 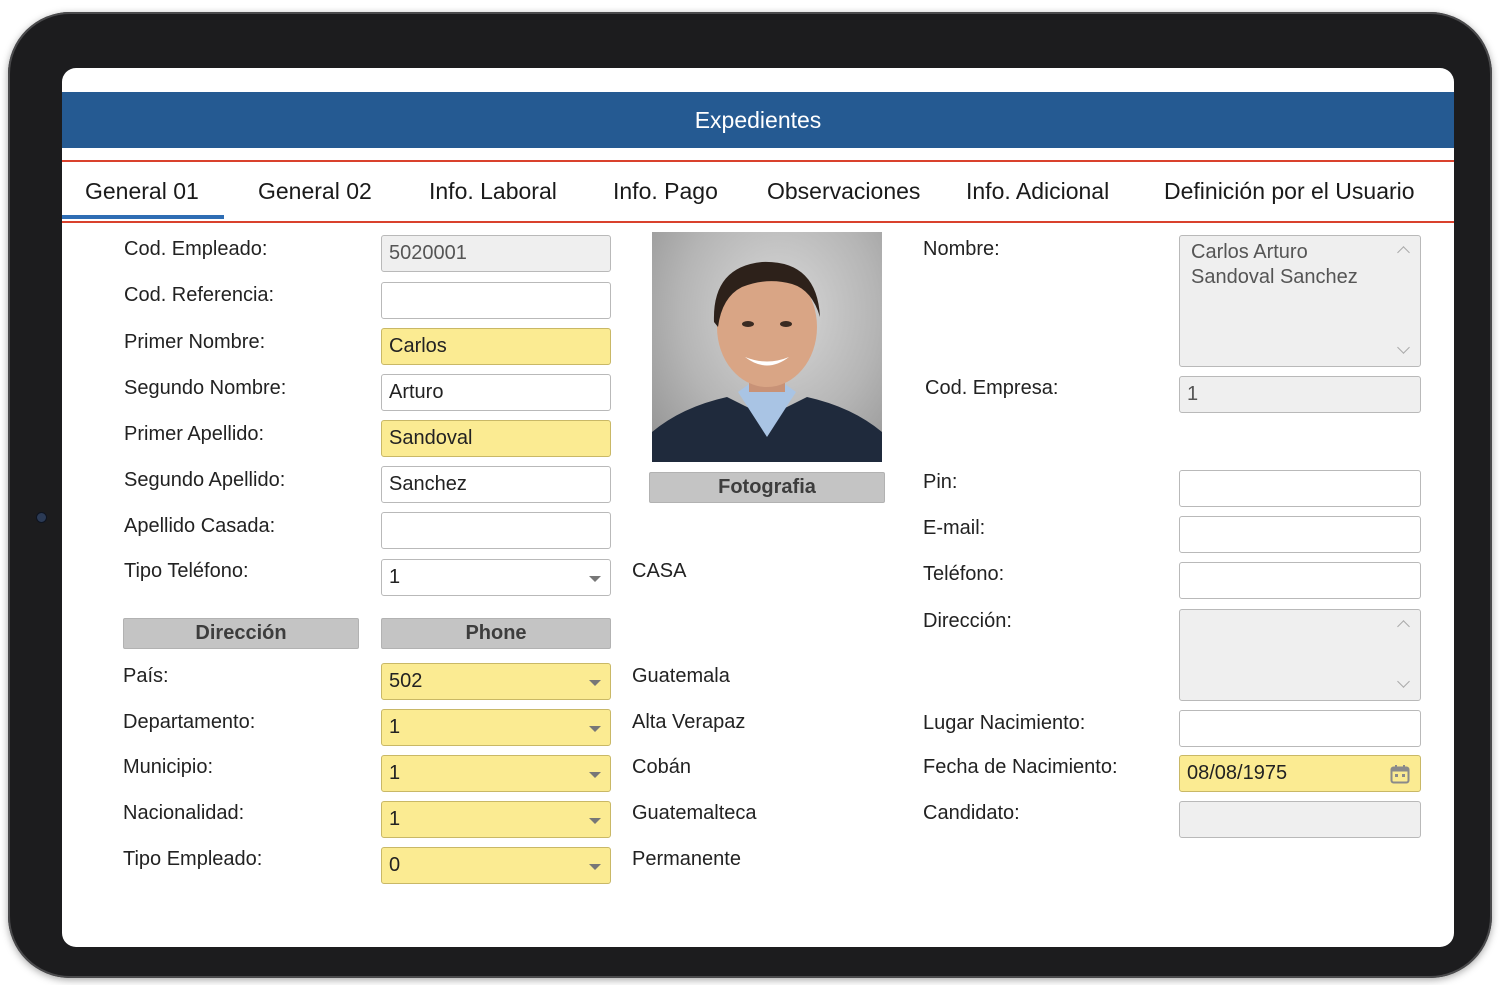 What do you see at coordinates (1300, 728) in the screenshot?
I see `lugar-nacimiento-field` at bounding box center [1300, 728].